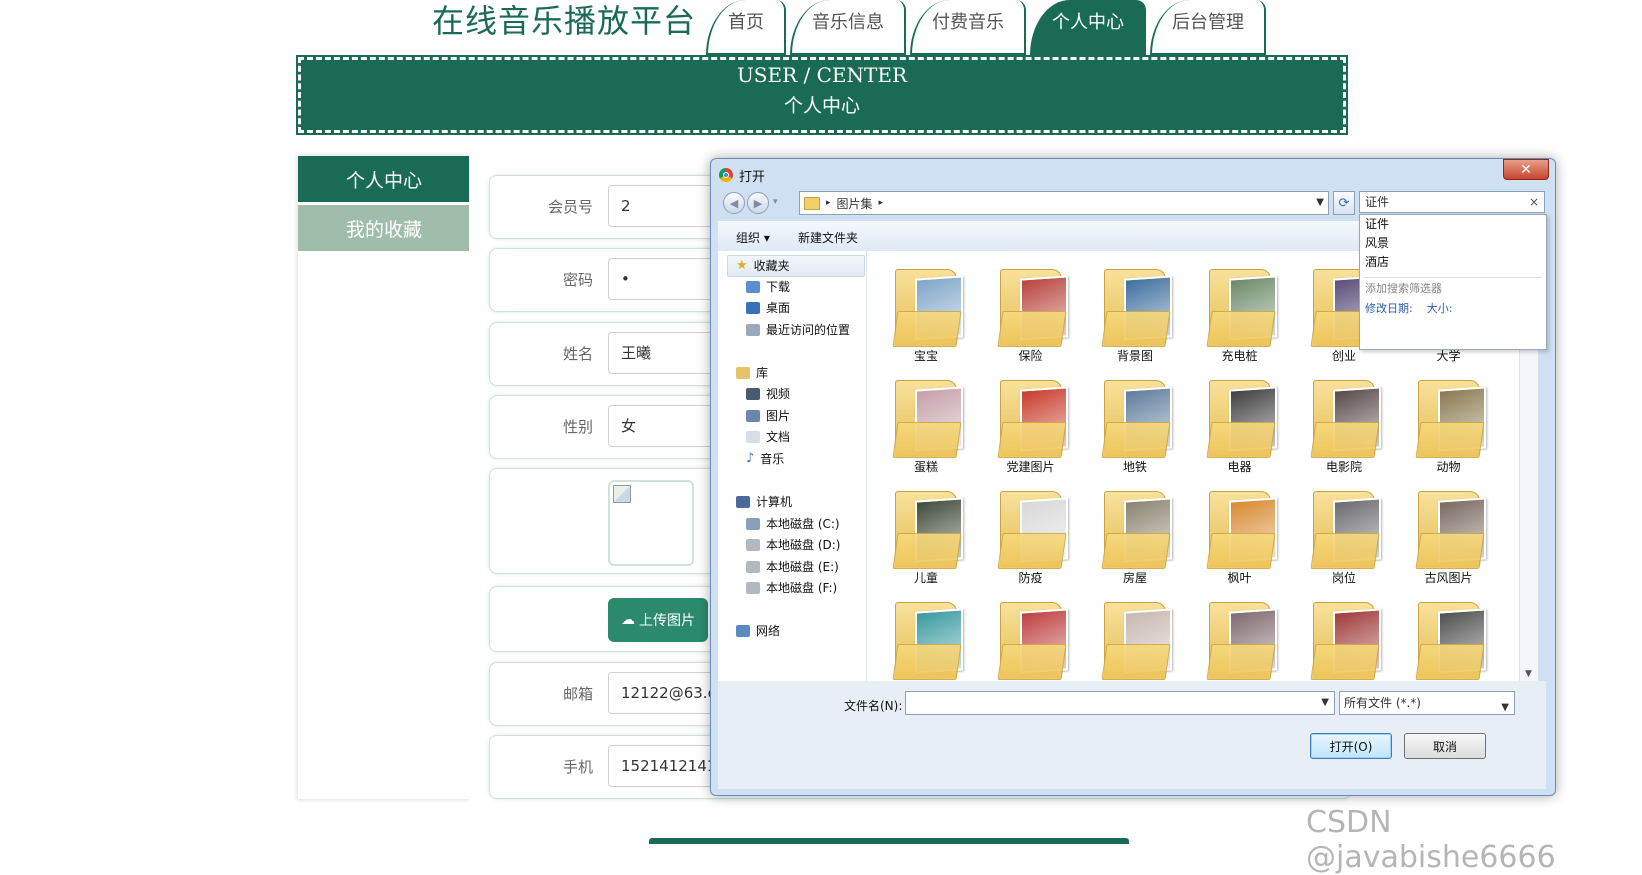 This screenshot has height=875, width=1642. I want to click on folder-item: 保险, so click(1031, 311).